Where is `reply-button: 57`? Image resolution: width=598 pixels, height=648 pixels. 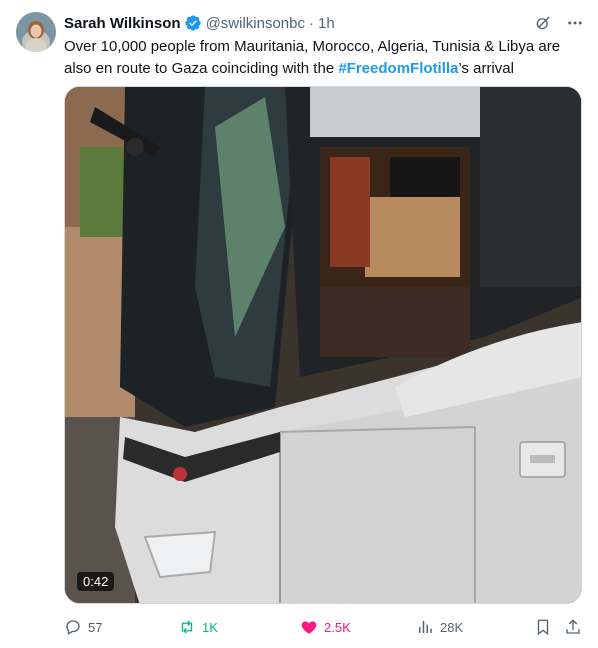 reply-button: 57 is located at coordinates (83, 627).